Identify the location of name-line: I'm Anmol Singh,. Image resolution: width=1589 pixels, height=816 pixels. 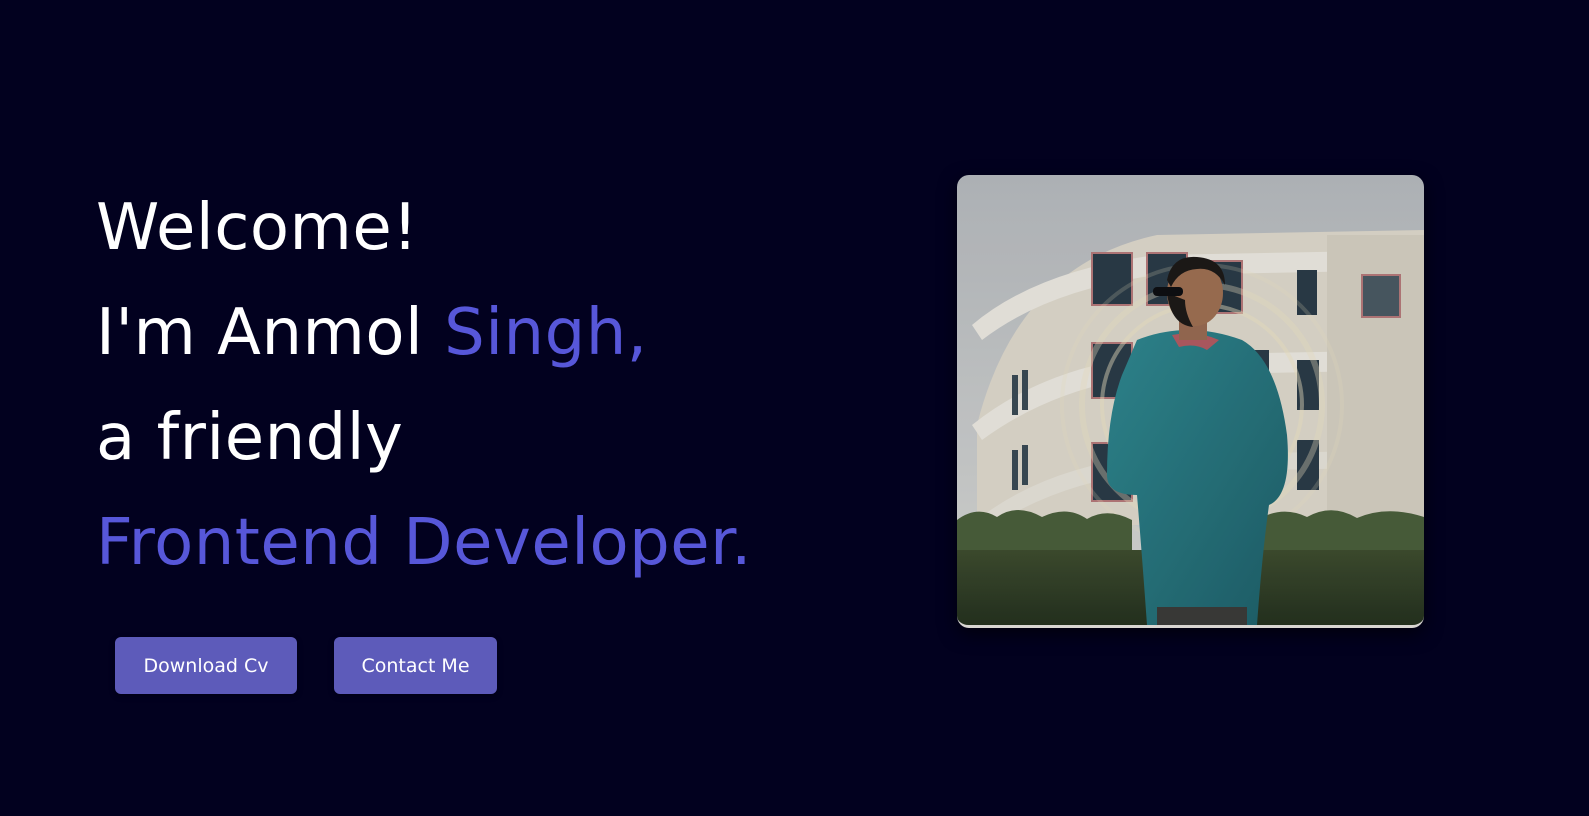
(424, 333).